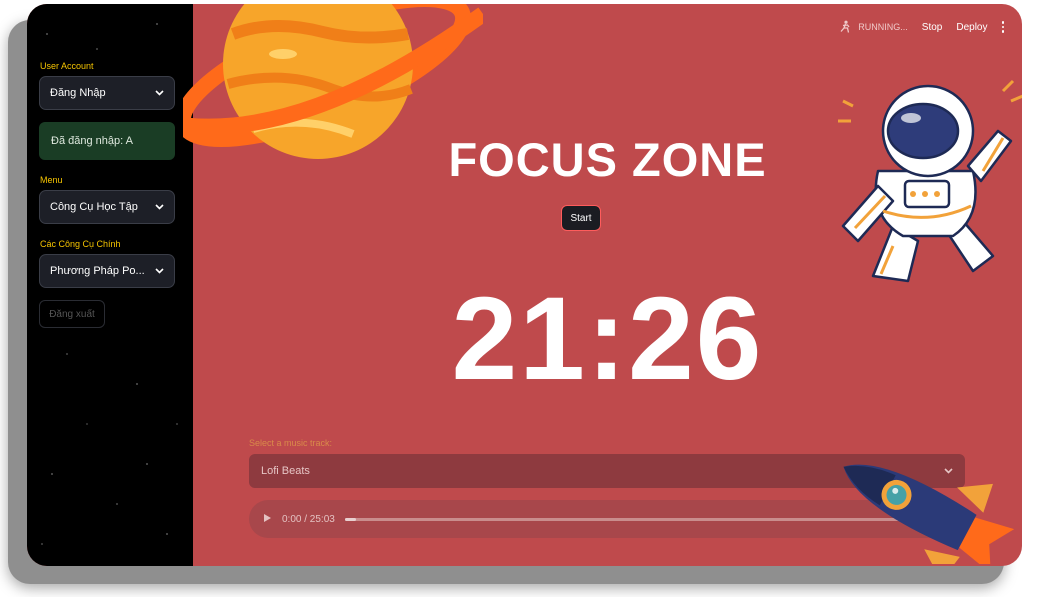 The height and width of the screenshot is (597, 1039). What do you see at coordinates (51, 180) in the screenshot?
I see `menu-label: Menu` at bounding box center [51, 180].